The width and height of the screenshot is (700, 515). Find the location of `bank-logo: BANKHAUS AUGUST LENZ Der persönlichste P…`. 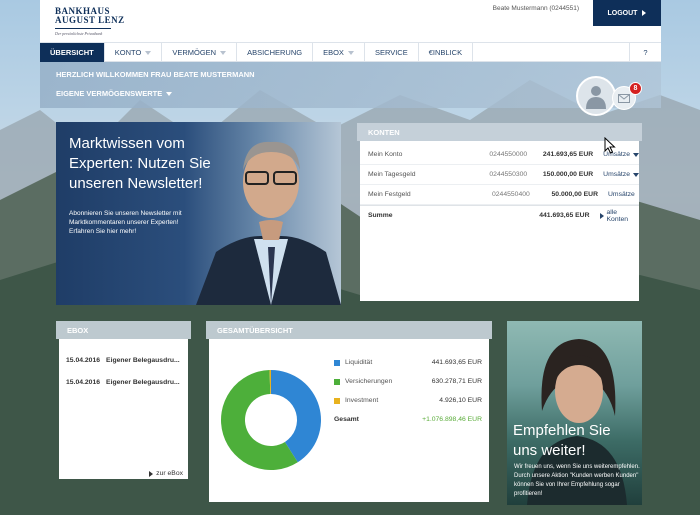

bank-logo: BANKHAUS AUGUST LENZ Der persönlichste P… is located at coordinates (90, 21).